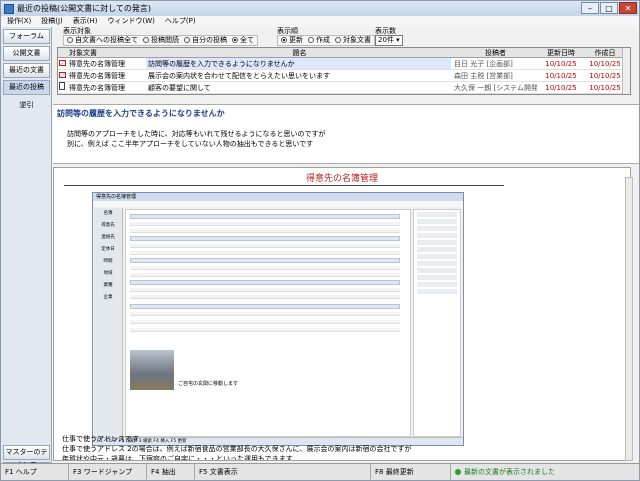 This screenshot has height=481, width=640. What do you see at coordinates (385, 31) in the screenshot?
I see `filter-count-label: 表示数` at bounding box center [385, 31].